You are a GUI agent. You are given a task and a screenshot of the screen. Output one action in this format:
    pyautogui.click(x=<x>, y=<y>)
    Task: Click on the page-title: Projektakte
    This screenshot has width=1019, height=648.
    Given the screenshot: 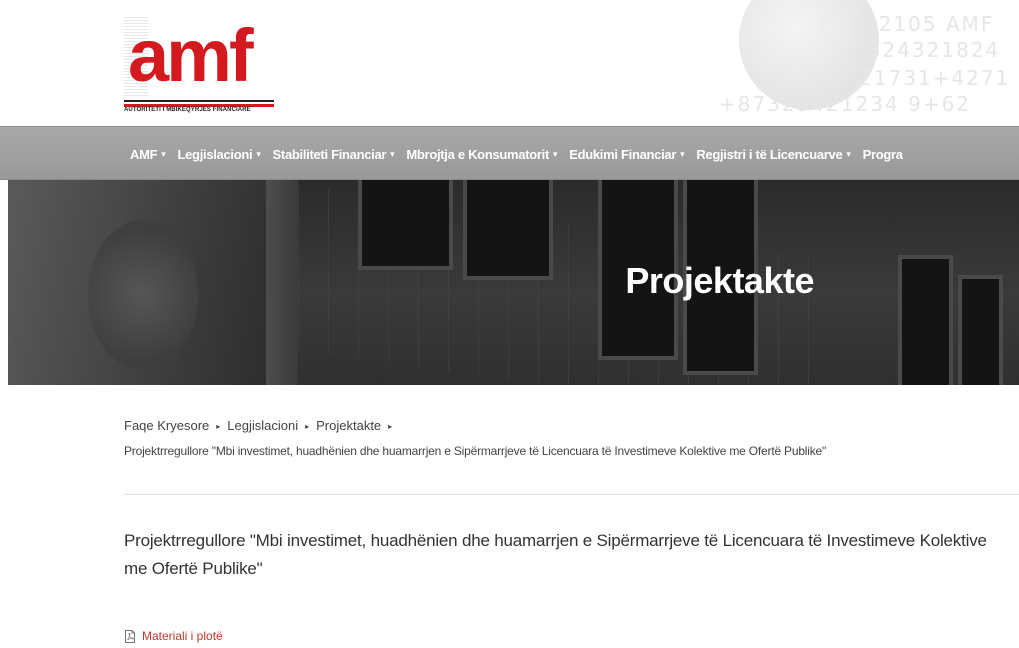 What is the action you would take?
    pyautogui.click(x=719, y=280)
    